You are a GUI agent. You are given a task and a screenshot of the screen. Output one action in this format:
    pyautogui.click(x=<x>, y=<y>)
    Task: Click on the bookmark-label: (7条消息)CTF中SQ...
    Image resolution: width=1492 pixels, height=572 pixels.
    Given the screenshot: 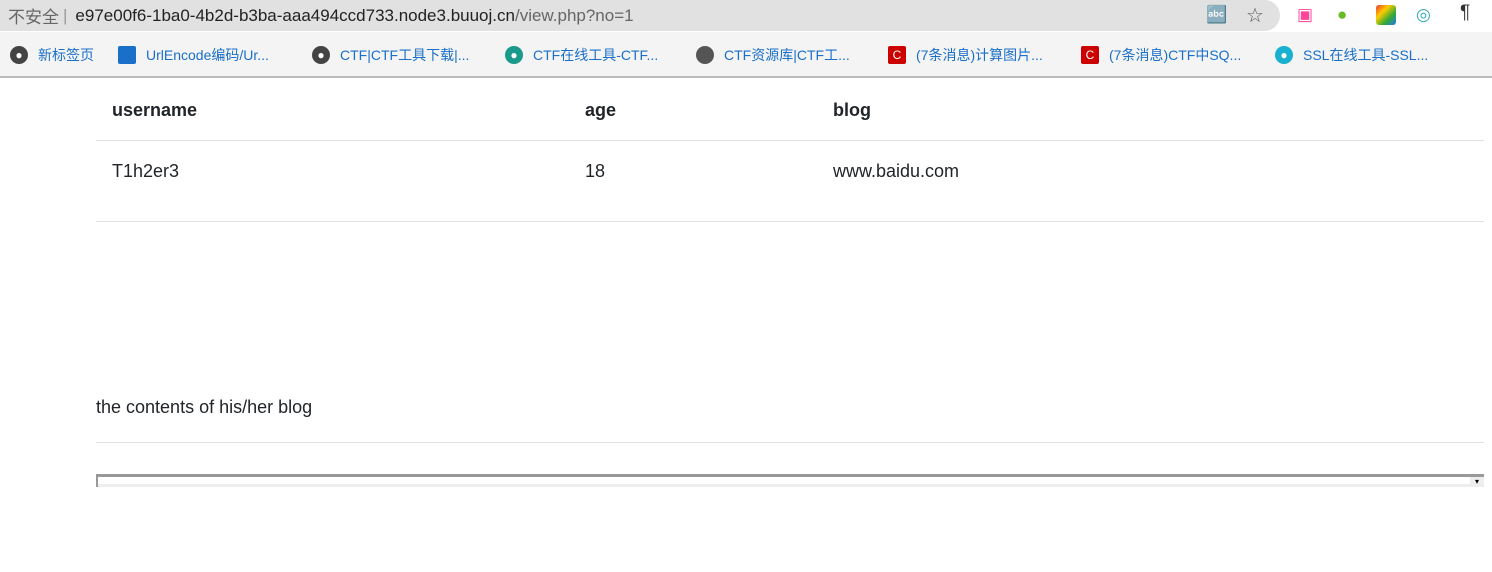 What is the action you would take?
    pyautogui.click(x=1175, y=55)
    